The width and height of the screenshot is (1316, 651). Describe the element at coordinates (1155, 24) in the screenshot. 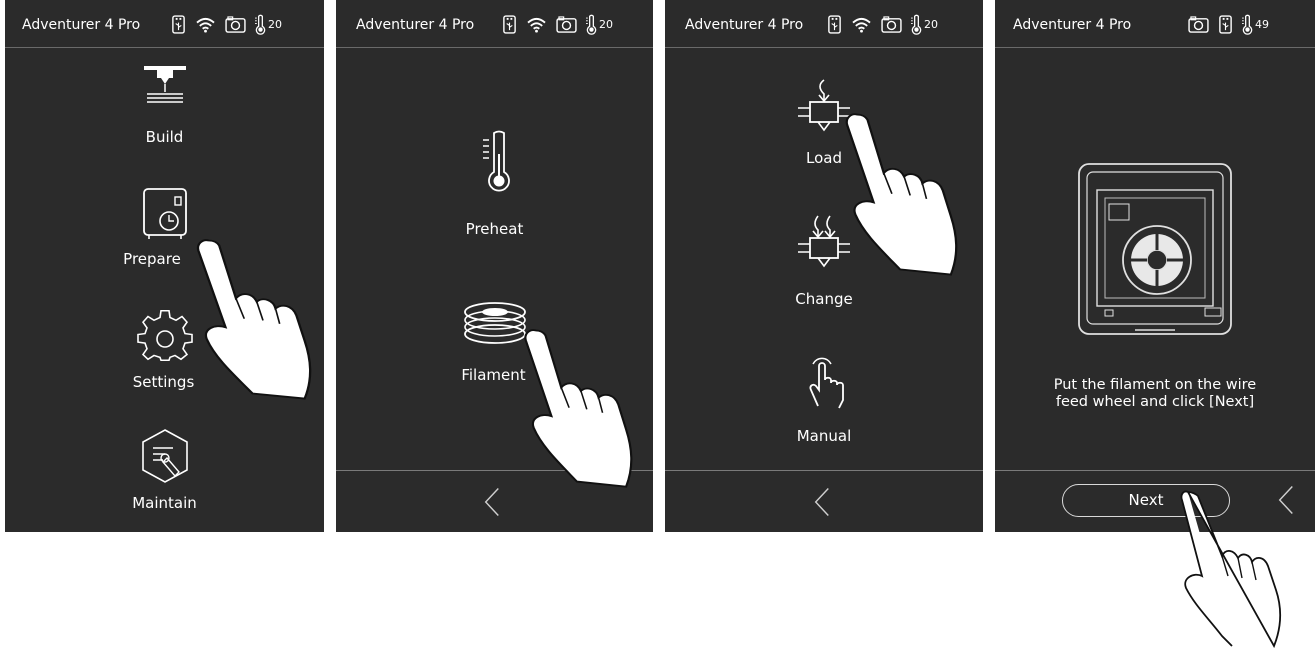

I see `top-bar: Adventurer 4 Pro 49` at that location.